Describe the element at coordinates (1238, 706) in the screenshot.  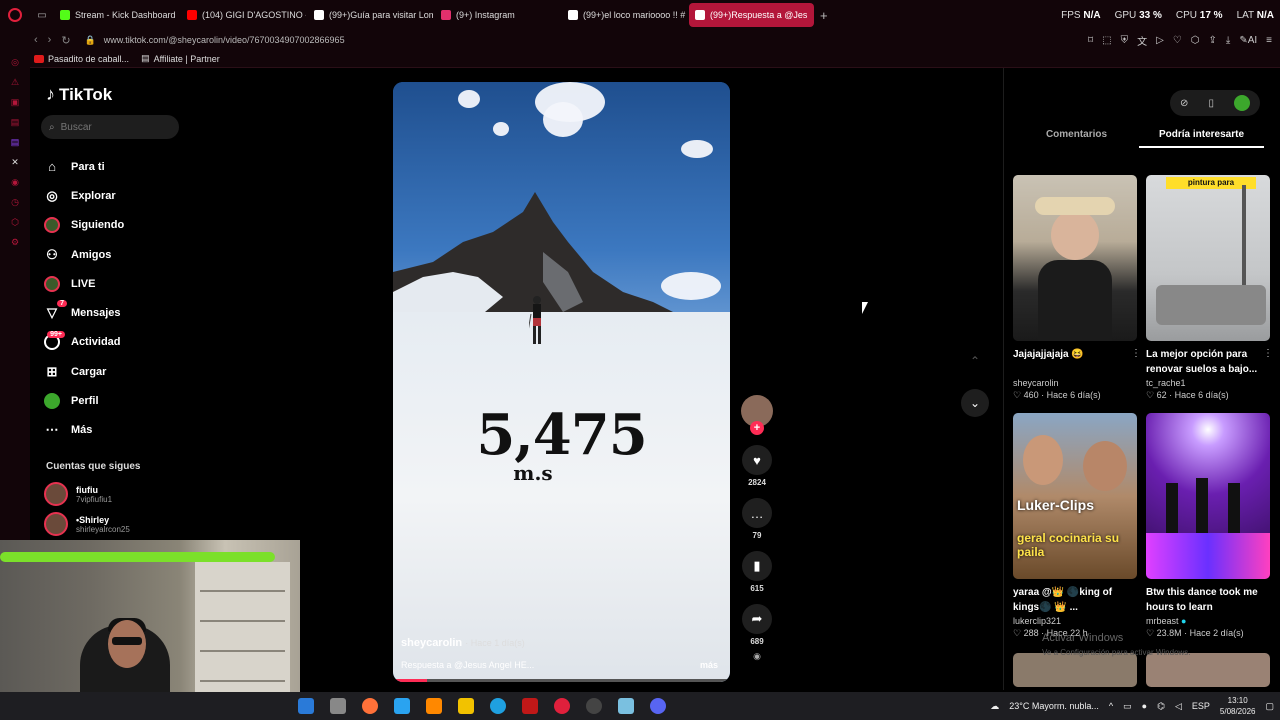
I see `clock: 13:10 5/08/2026` at that location.